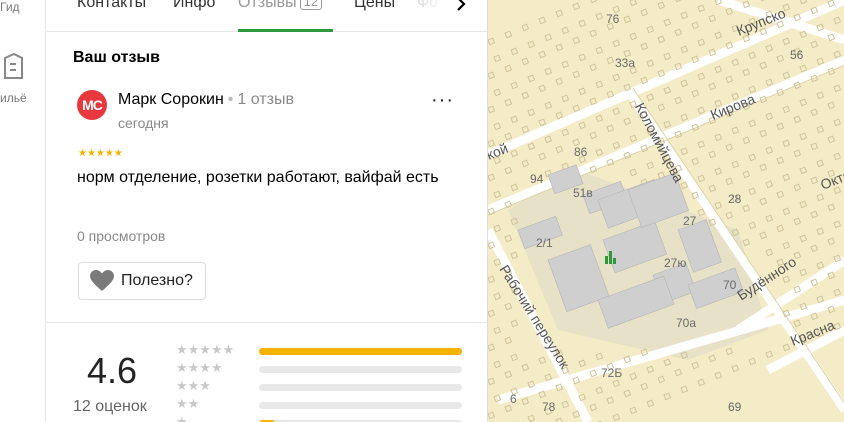  What do you see at coordinates (461, 8) in the screenshot?
I see `chevron-right-icon` at bounding box center [461, 8].